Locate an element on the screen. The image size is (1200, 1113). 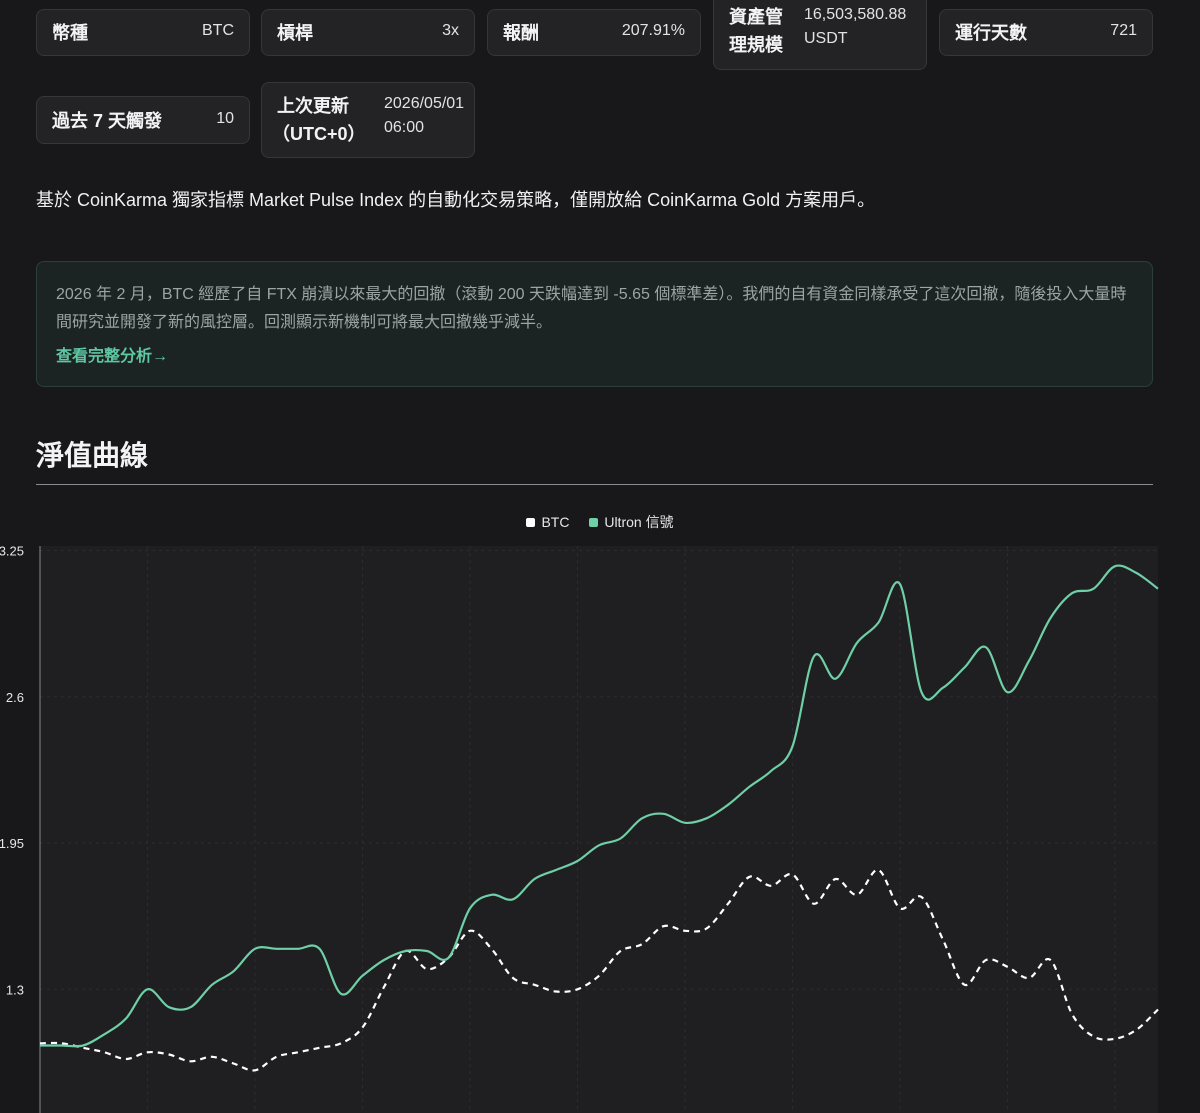
stat-card-aum: 資產管 理規模 16,503,580.88 USDT is located at coordinates (820, 35).